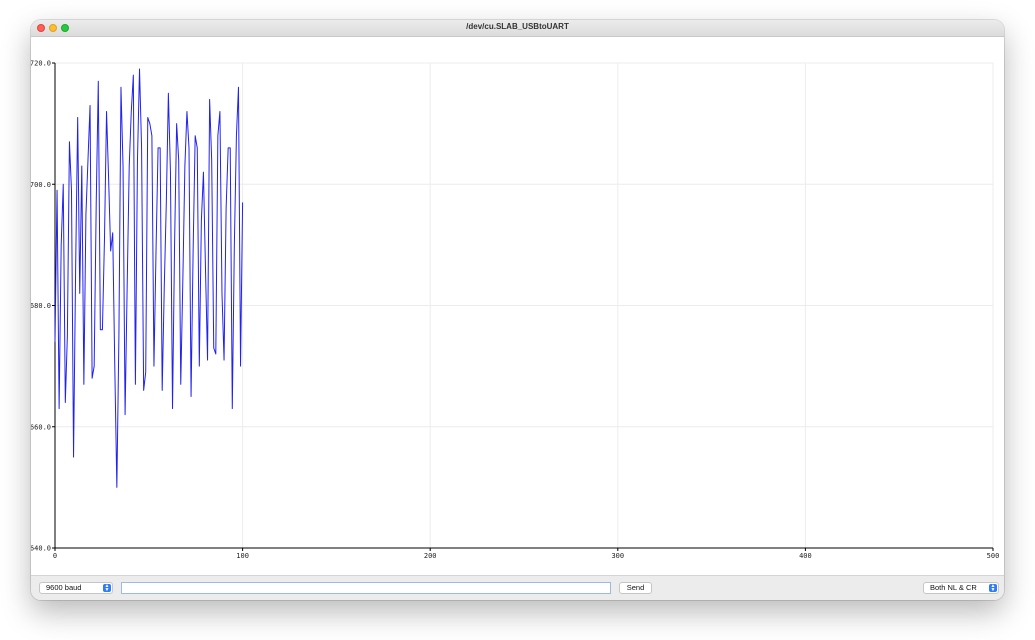 This screenshot has height=640, width=1035. Describe the element at coordinates (993, 556) in the screenshot. I see `x-tick-label: 500` at that location.